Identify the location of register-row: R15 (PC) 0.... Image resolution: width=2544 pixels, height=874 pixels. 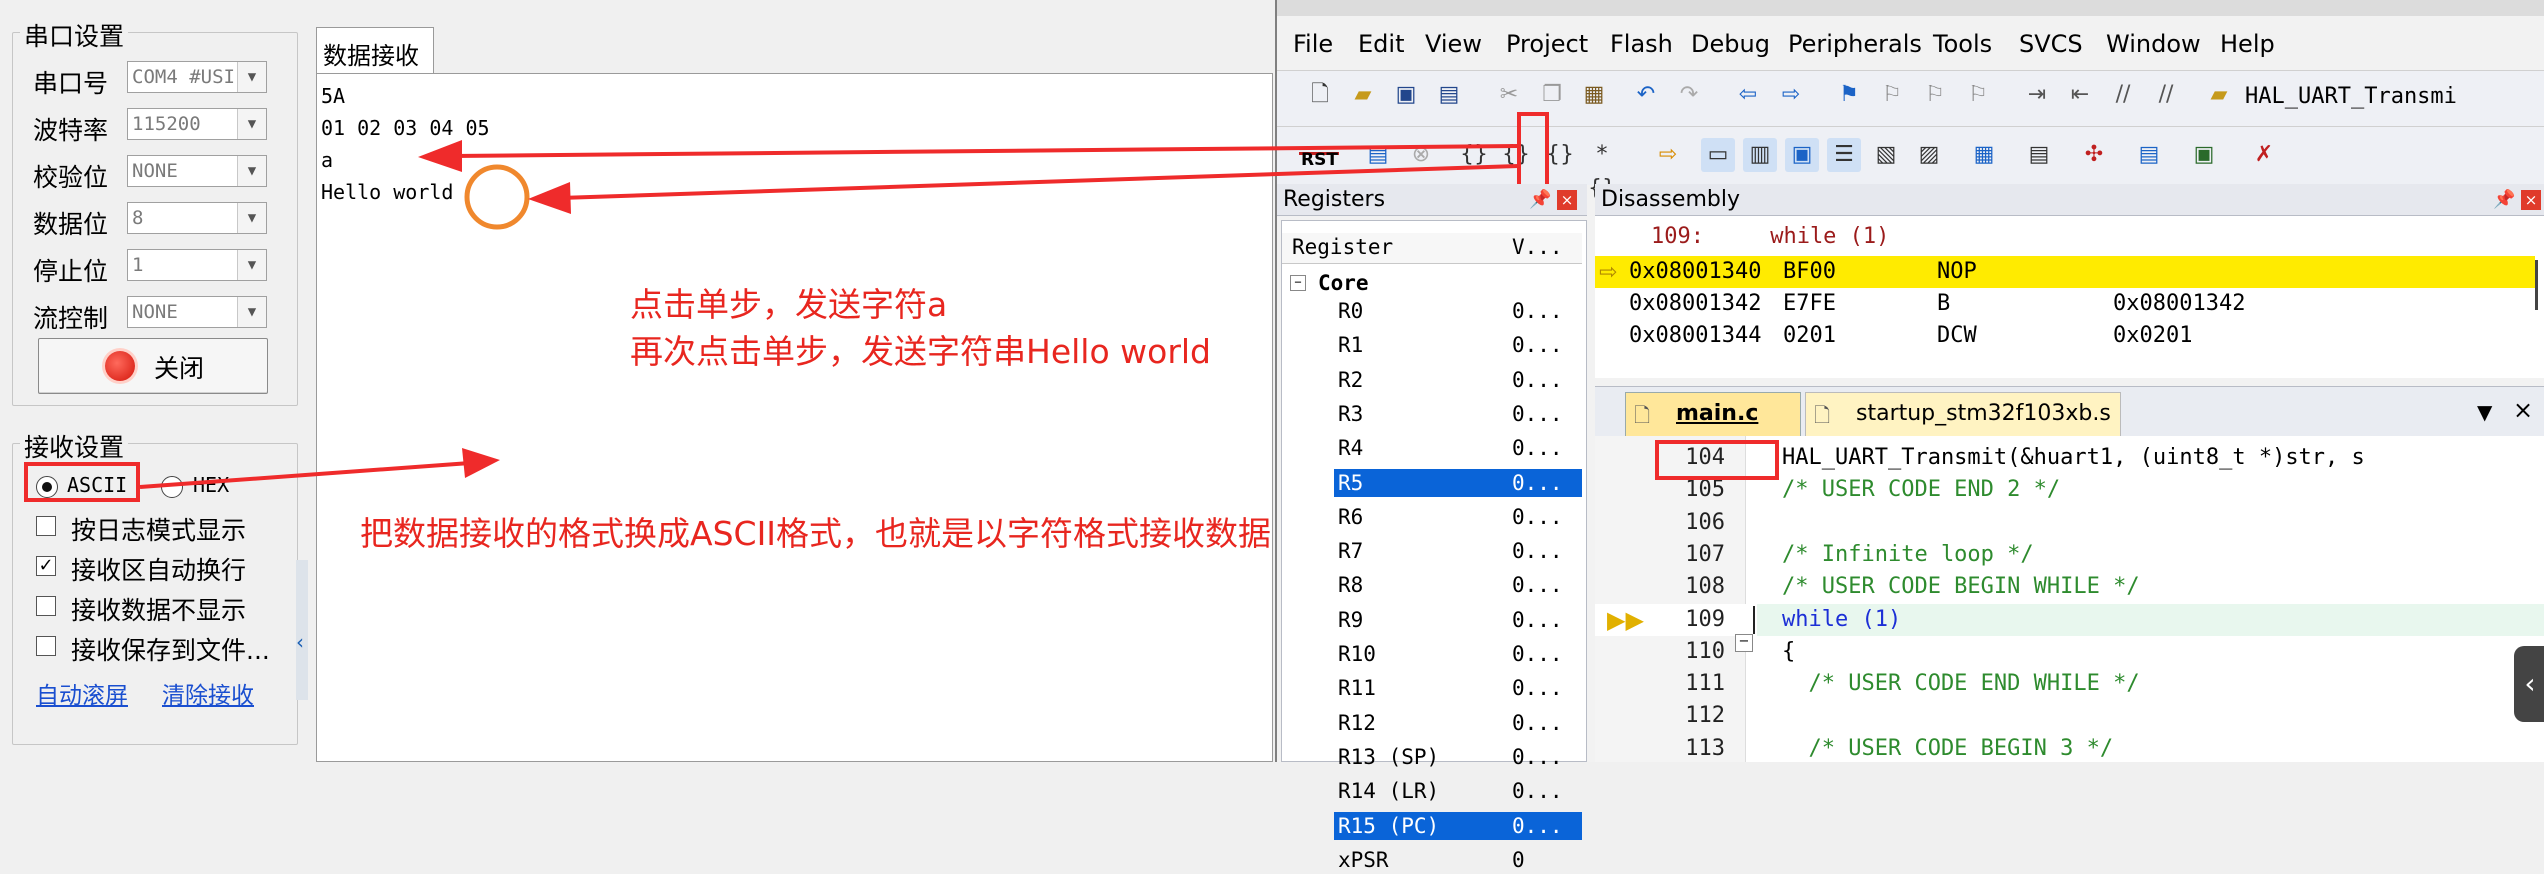
(1432, 825).